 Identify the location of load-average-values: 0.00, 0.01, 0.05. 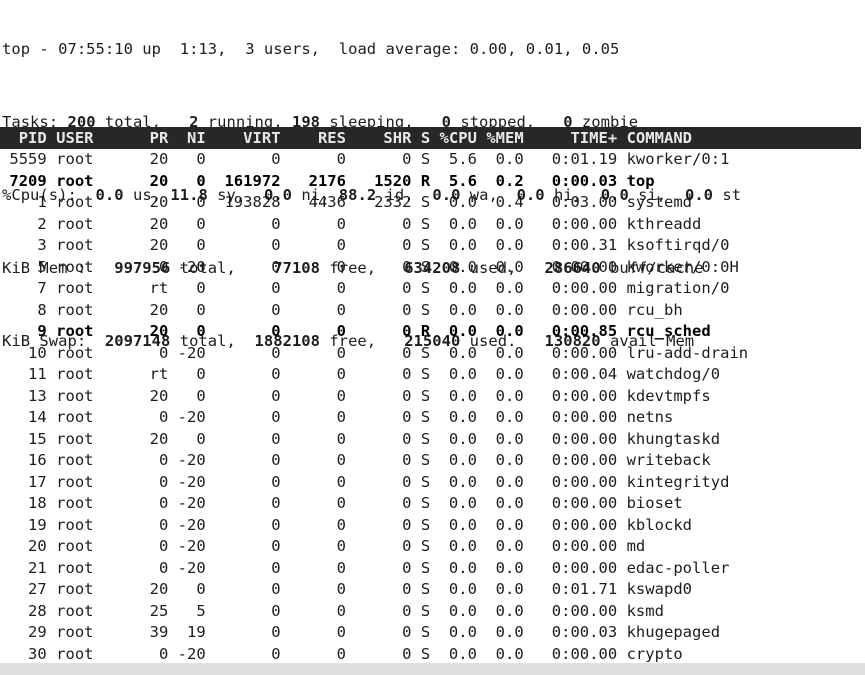
(544, 48).